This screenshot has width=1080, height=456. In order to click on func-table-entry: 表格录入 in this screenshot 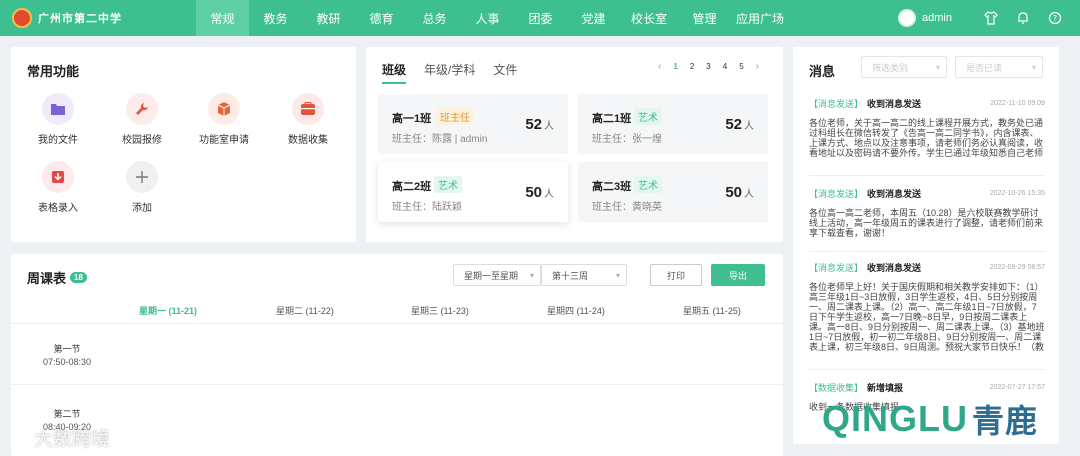, I will do `click(58, 187)`.